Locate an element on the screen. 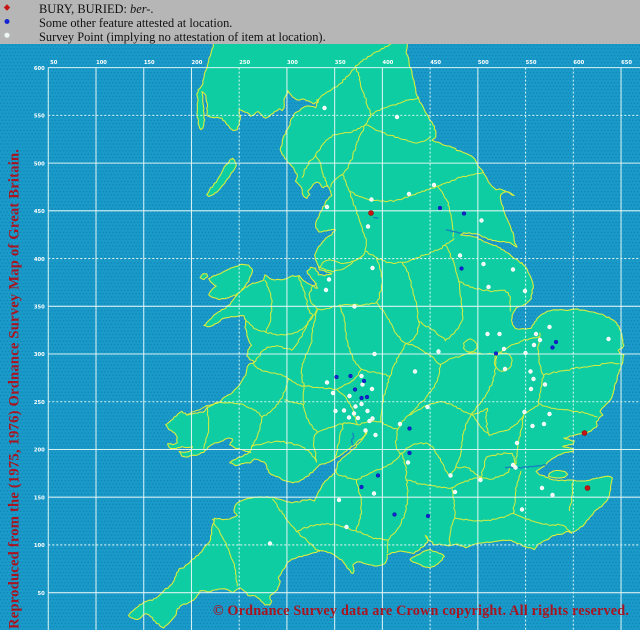  legend-red-dot is located at coordinates (7, 7).